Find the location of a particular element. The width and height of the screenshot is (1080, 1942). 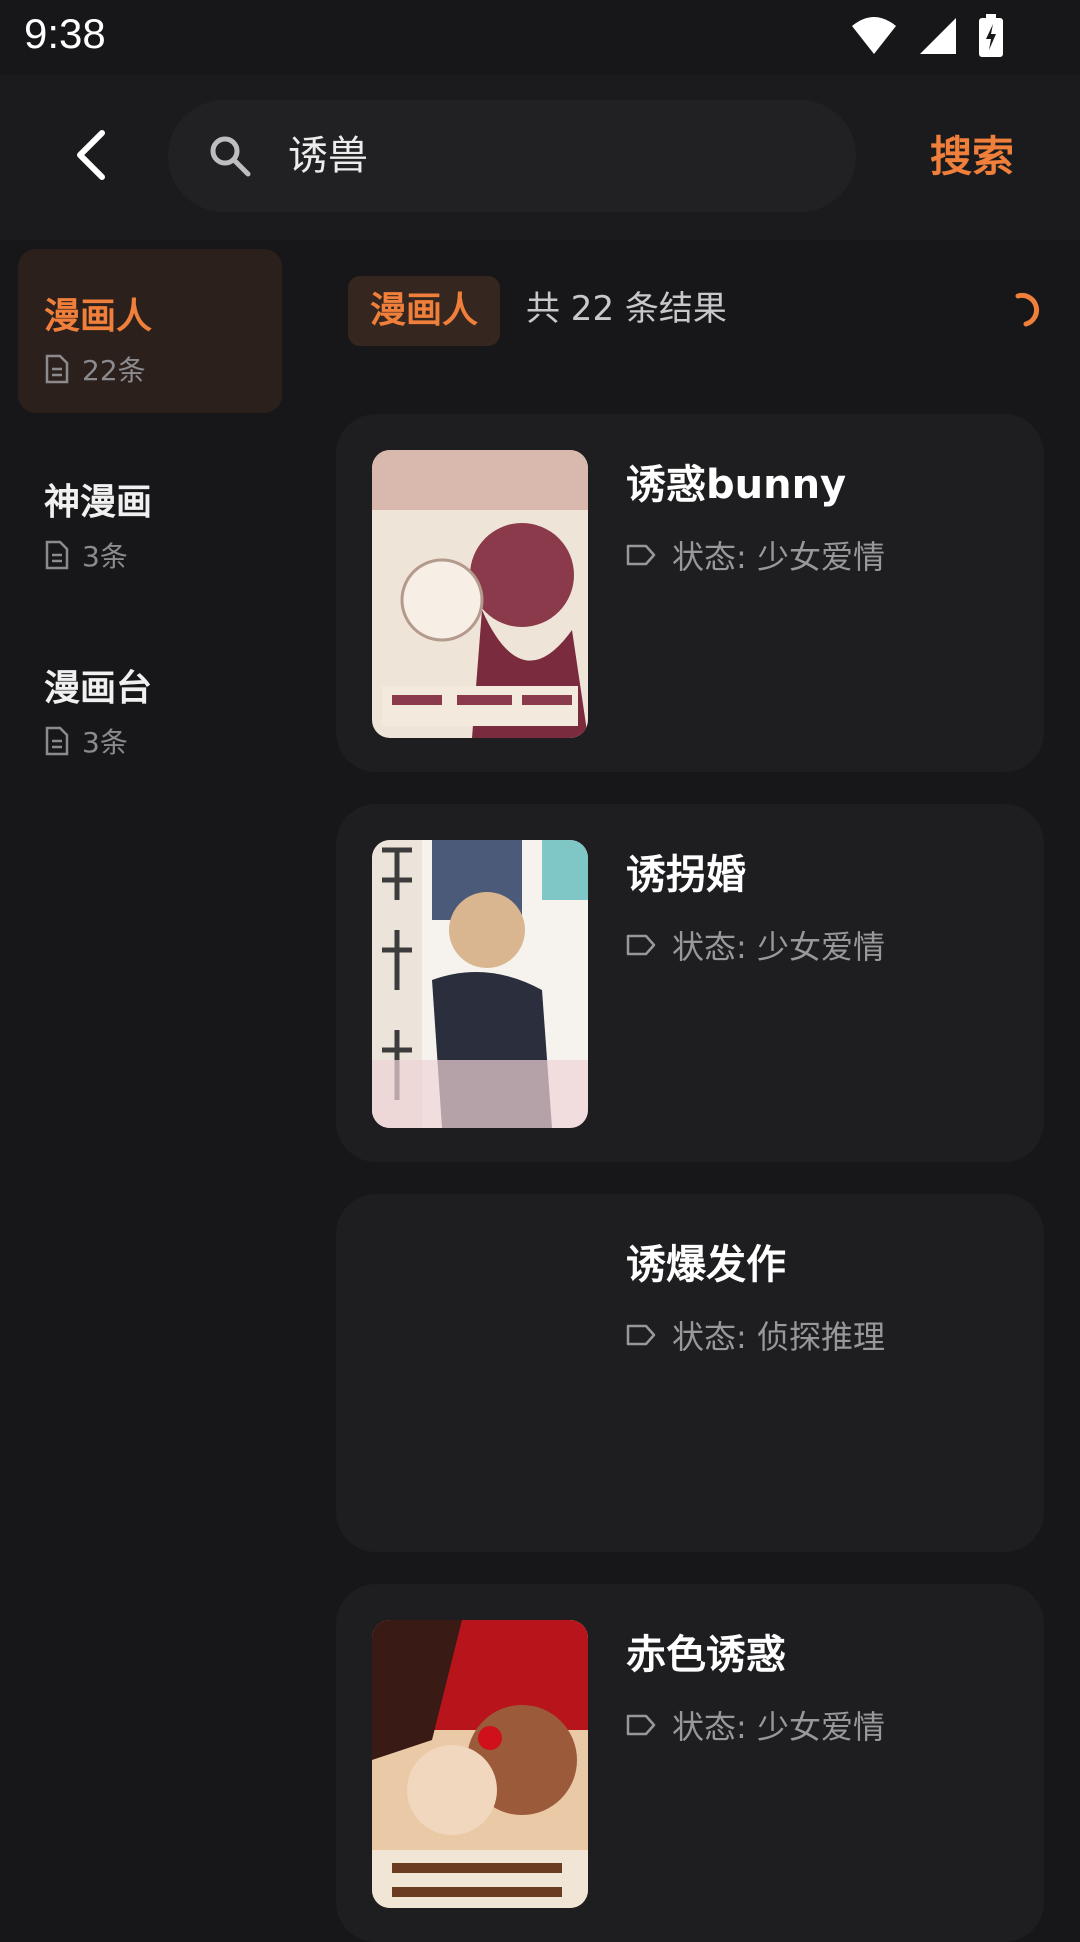

loading-spinner-icon is located at coordinates (1027, 309).